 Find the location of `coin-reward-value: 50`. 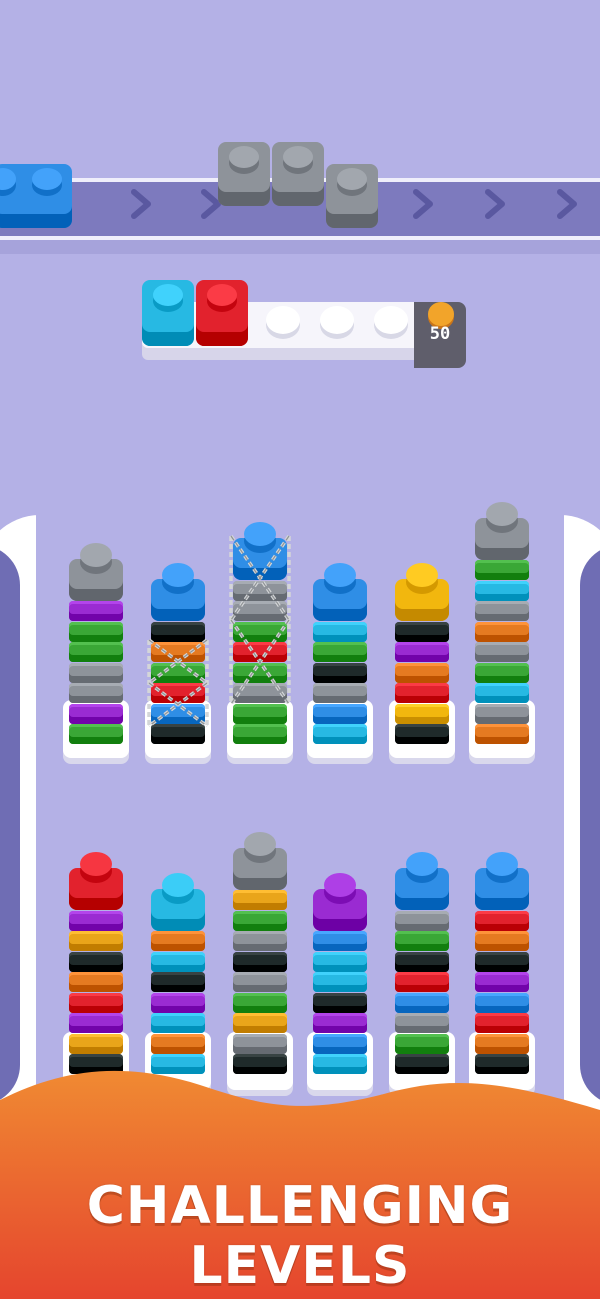

coin-reward-value: 50 is located at coordinates (440, 334).